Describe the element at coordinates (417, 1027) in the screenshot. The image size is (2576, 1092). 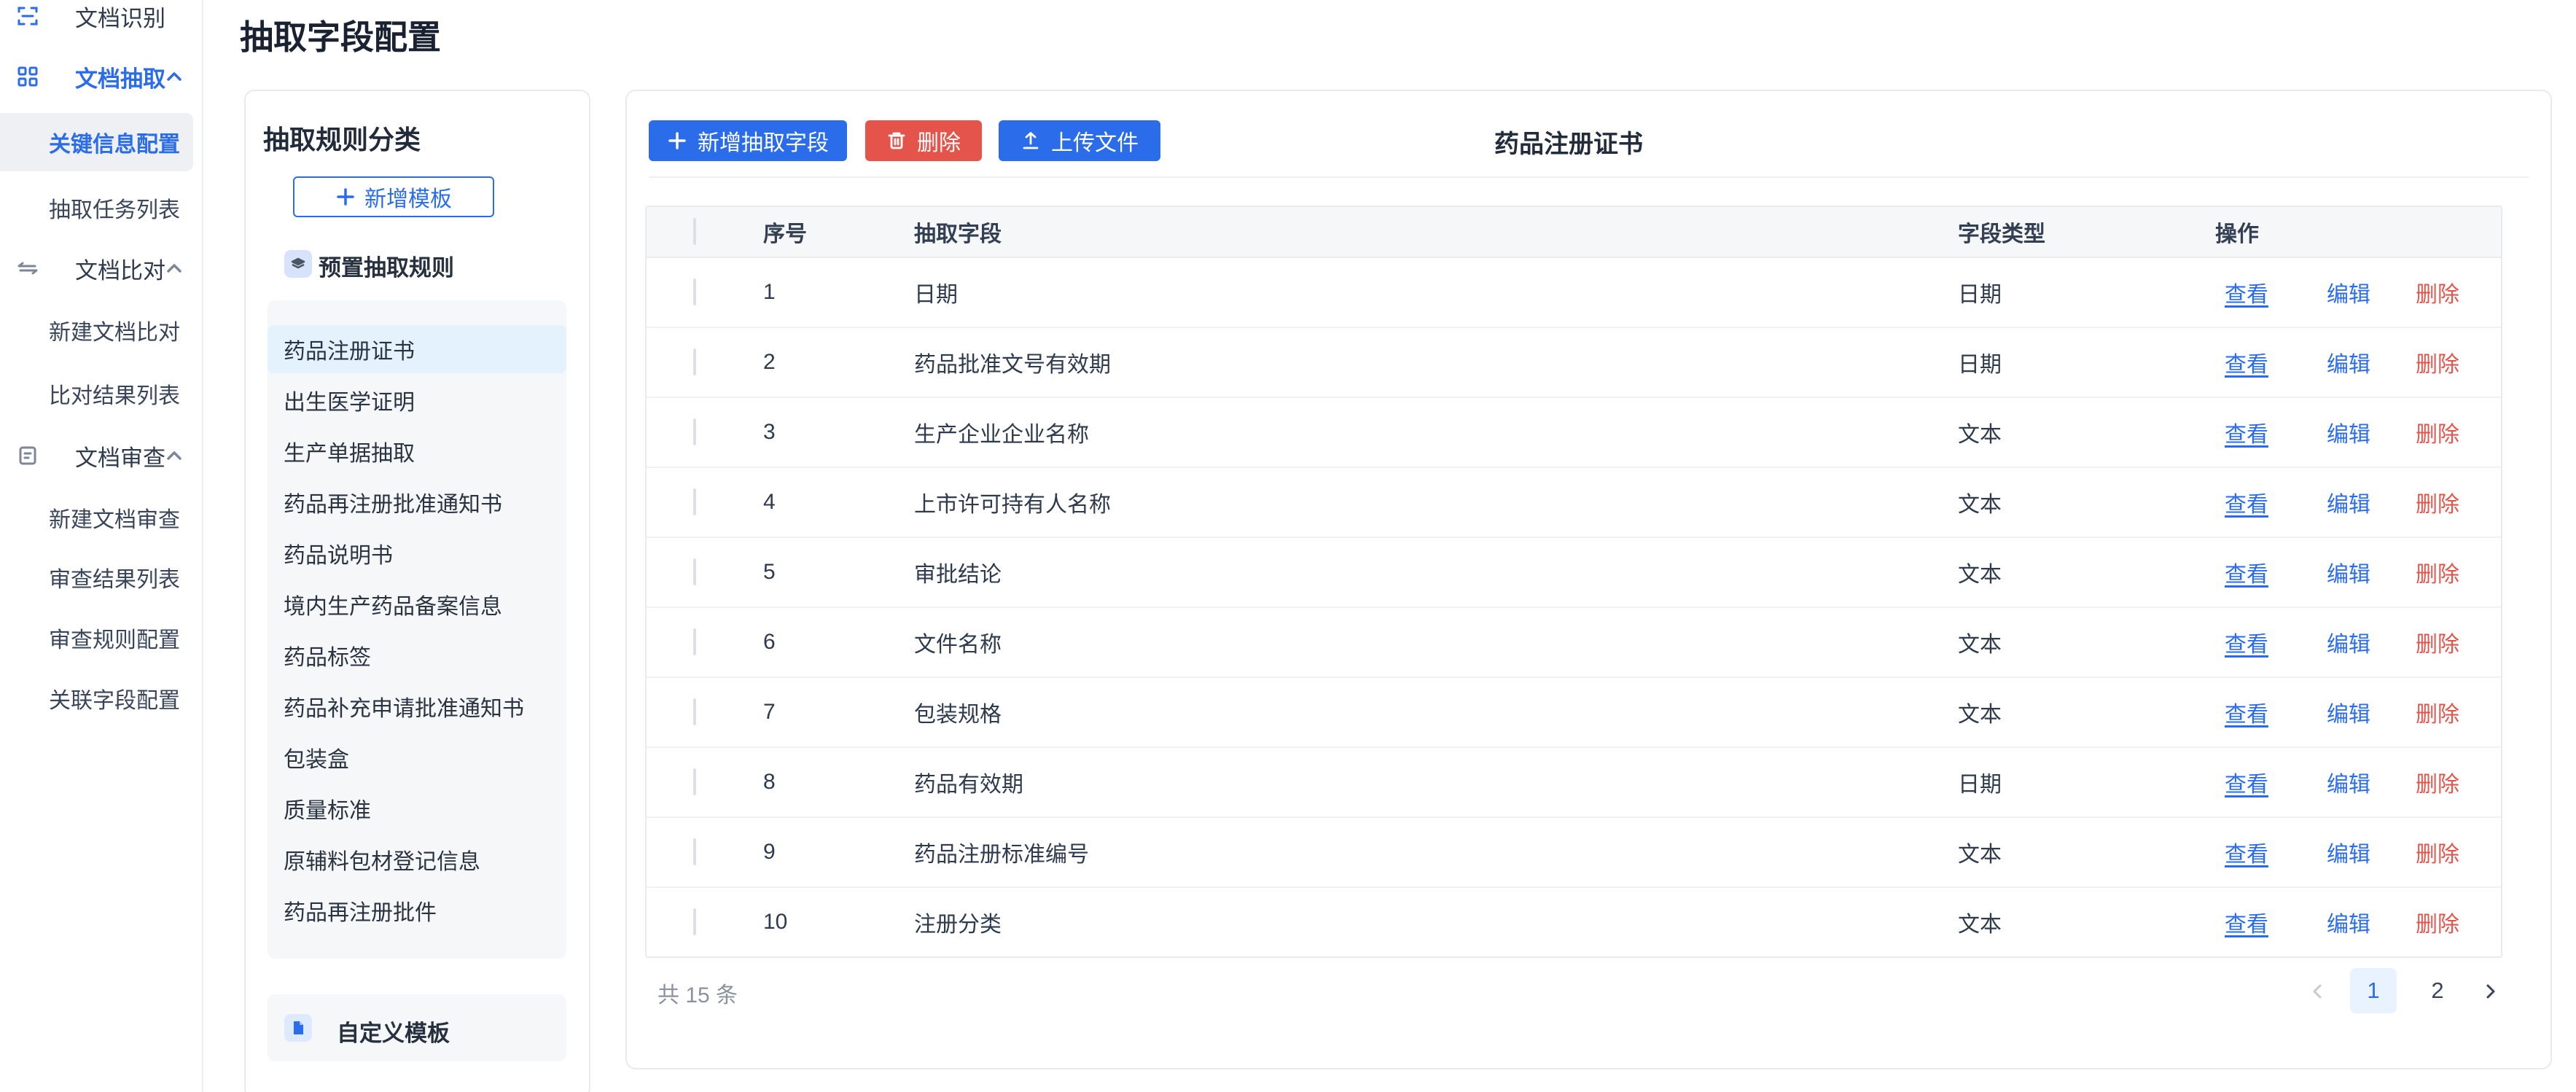
I see `custom-templates-section-header: 自定义模板` at that location.